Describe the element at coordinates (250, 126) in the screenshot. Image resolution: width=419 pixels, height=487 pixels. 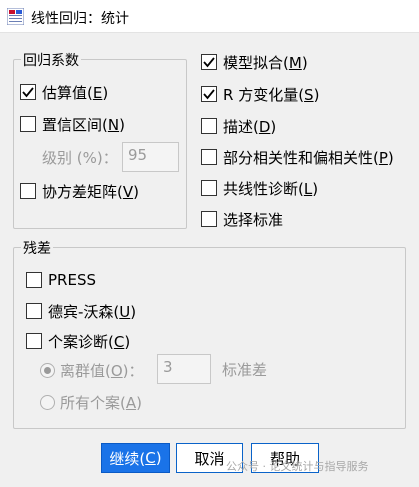
I see `descriptives-label: 描述(D)` at that location.